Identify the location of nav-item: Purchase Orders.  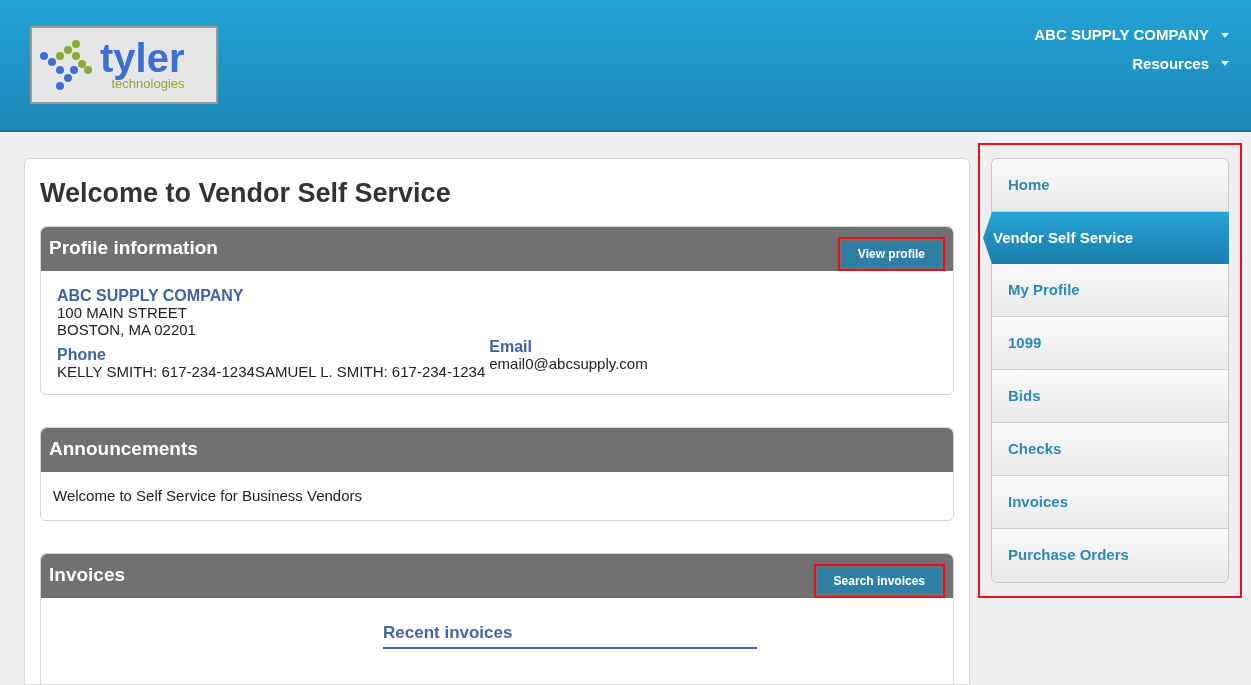
(1110, 555).